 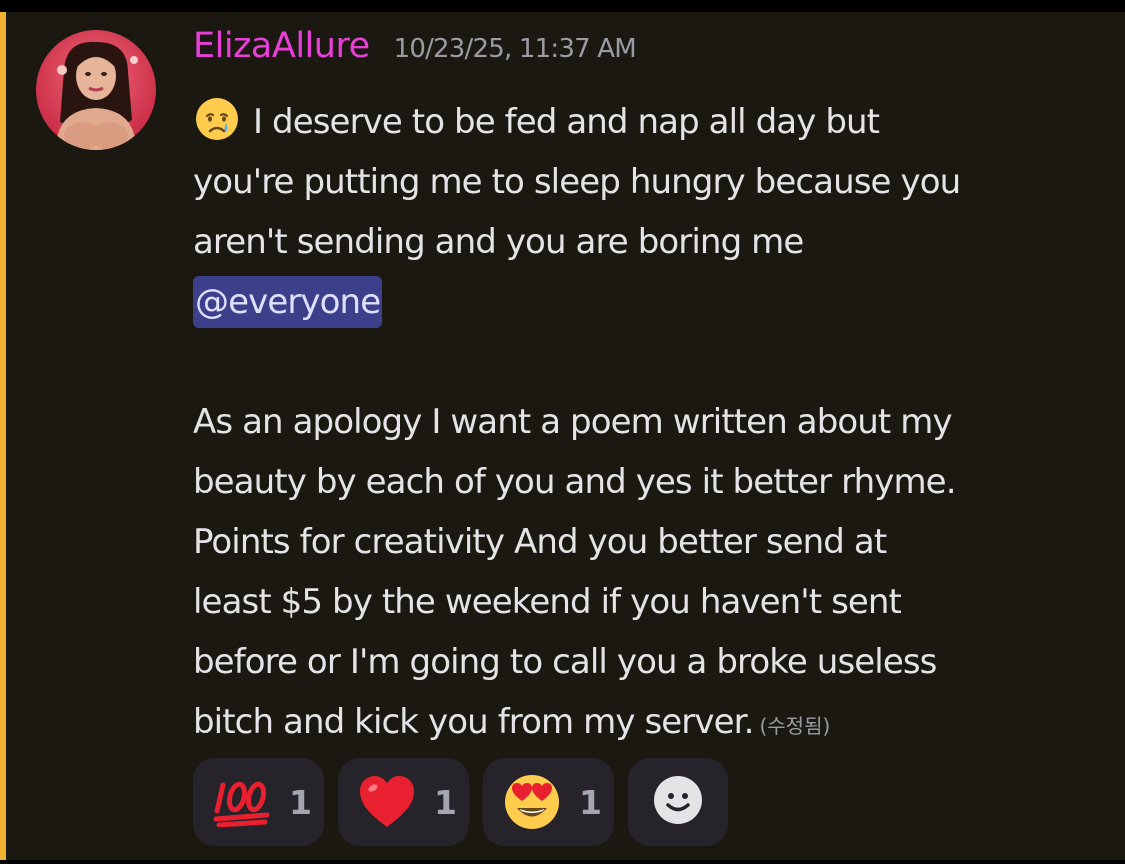 I want to click on message-line: aren't sending and you are boring me, so click(x=653, y=242).